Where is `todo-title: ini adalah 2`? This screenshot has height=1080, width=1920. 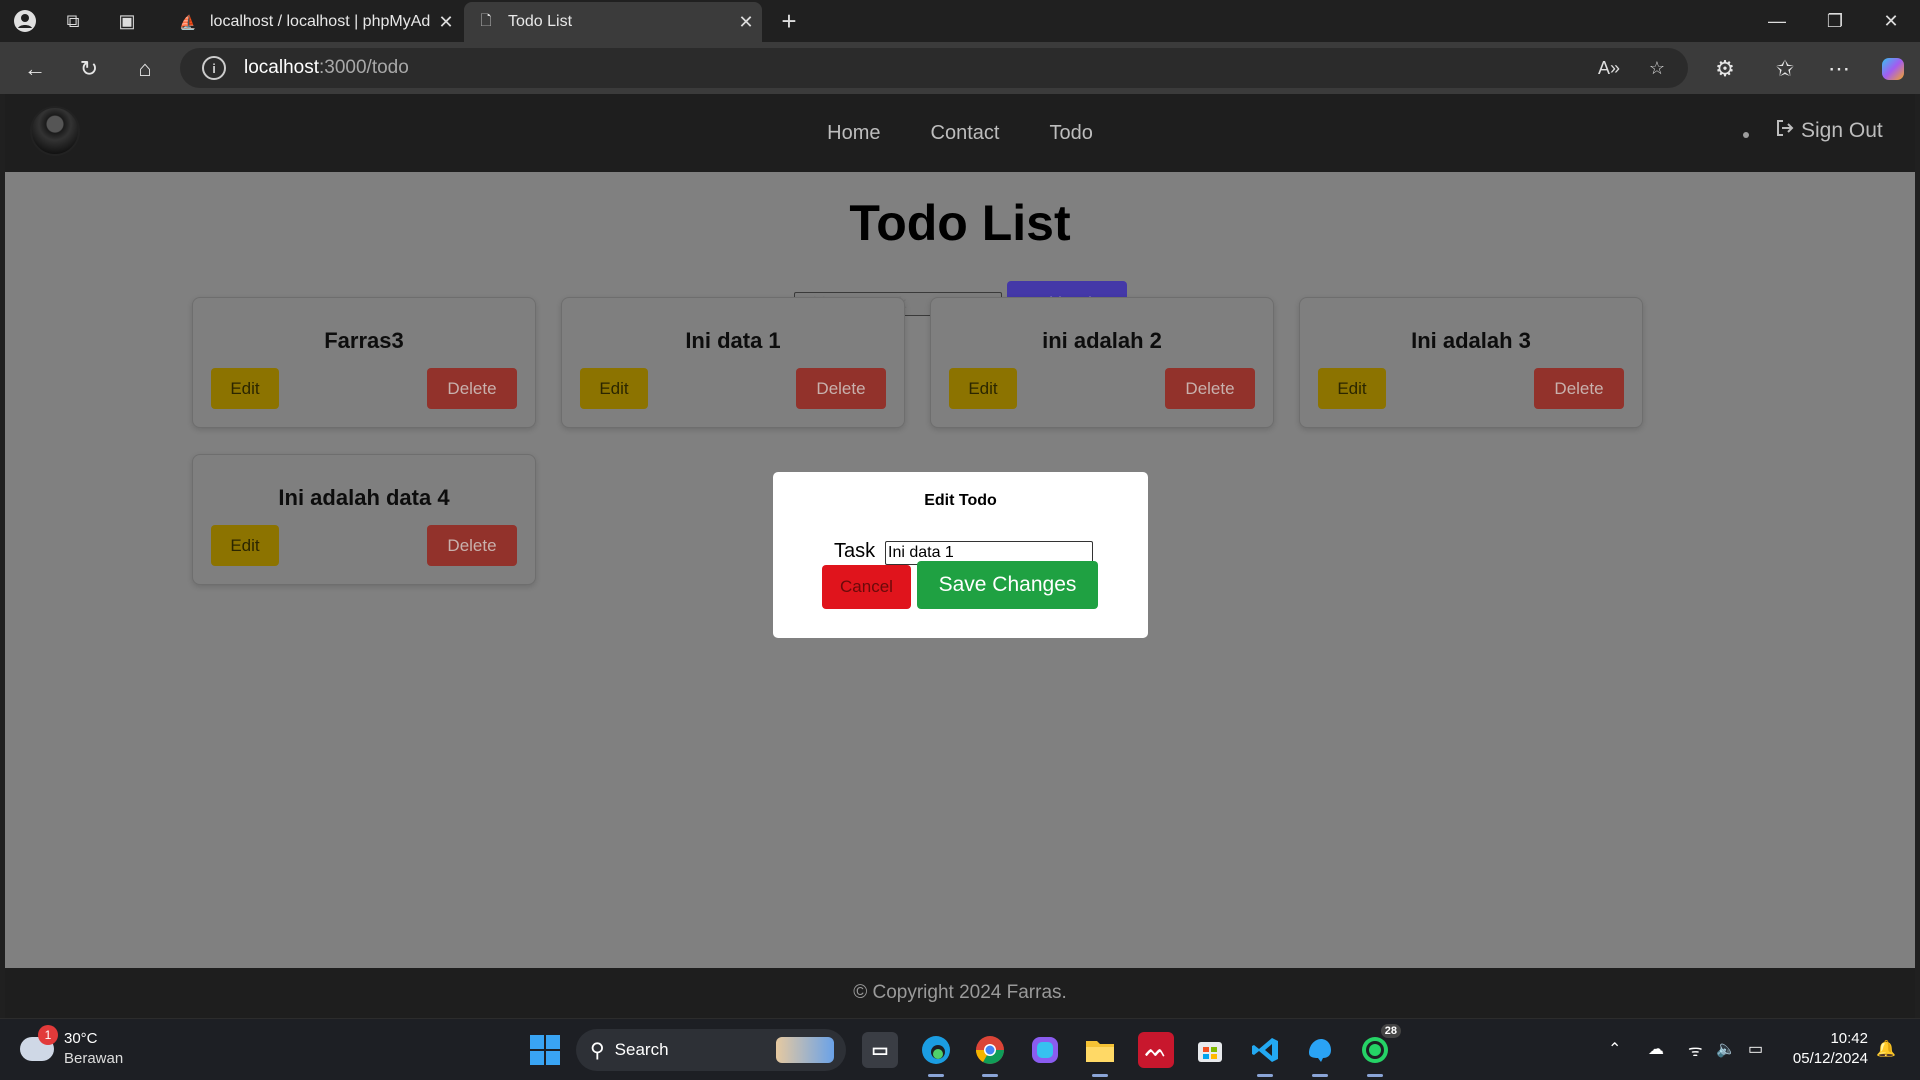
todo-title: ini adalah 2 is located at coordinates (1102, 340).